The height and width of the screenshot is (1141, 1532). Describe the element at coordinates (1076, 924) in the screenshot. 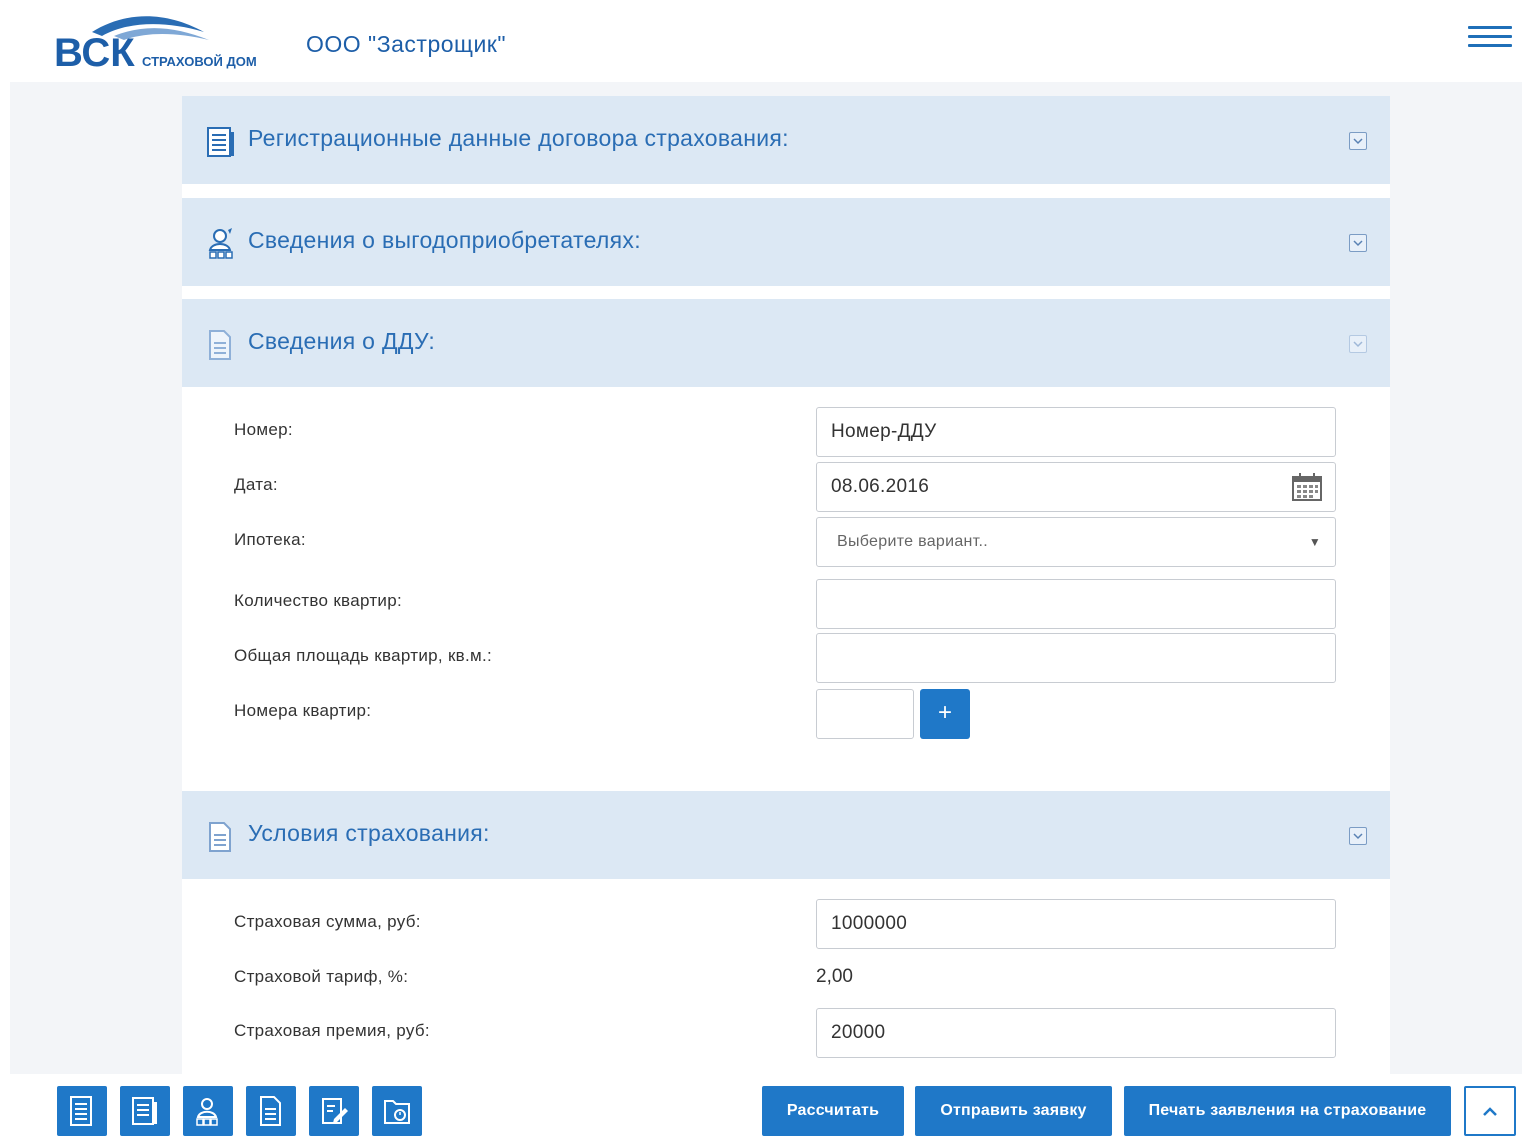

I see `insurance-sum-input: 1000000` at that location.